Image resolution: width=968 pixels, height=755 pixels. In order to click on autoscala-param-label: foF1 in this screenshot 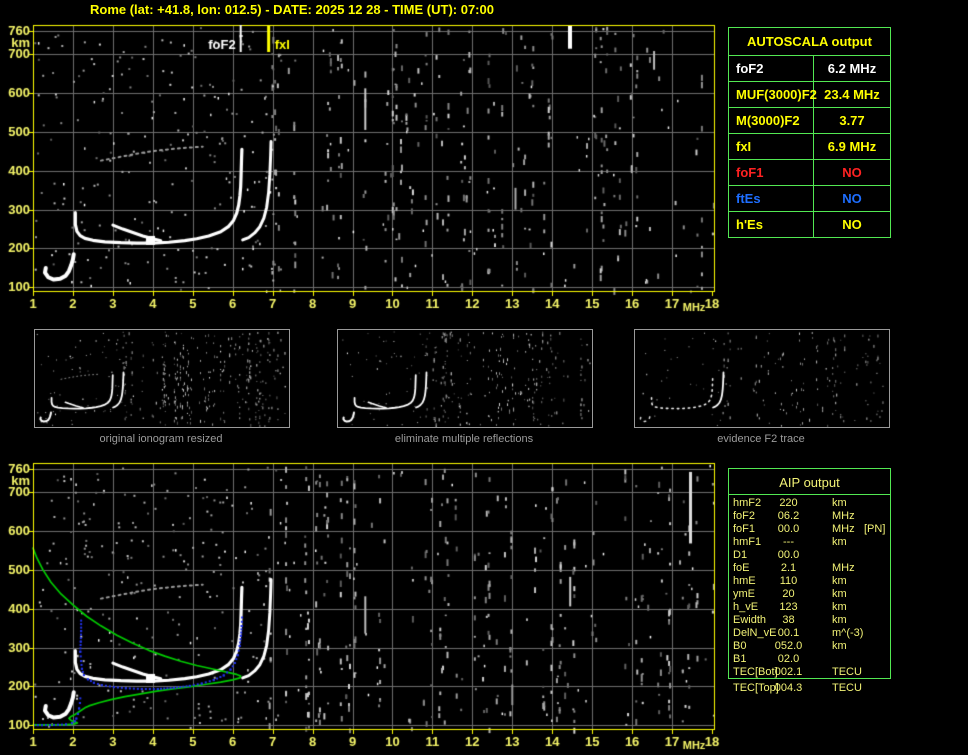, I will do `click(771, 172)`.